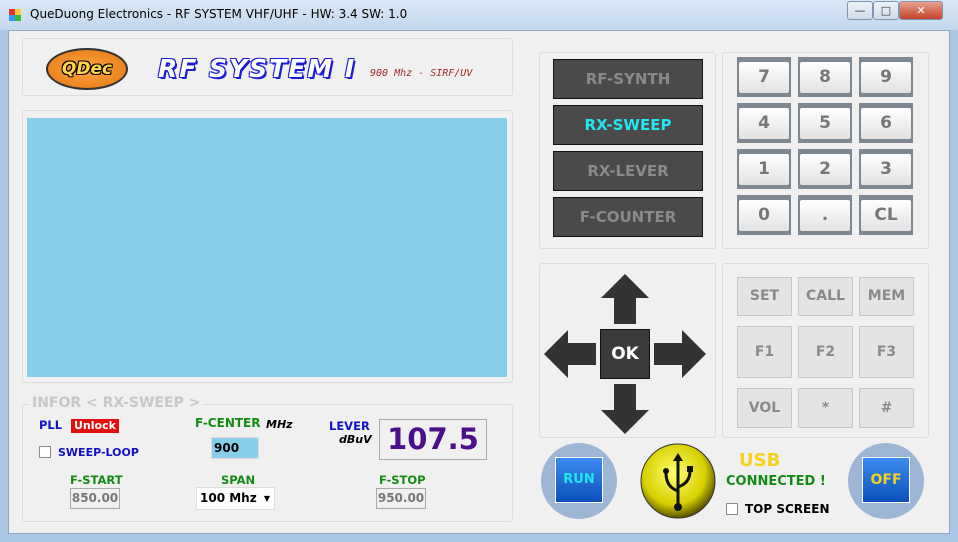  What do you see at coordinates (625, 299) in the screenshot?
I see `arrow-up-icon` at bounding box center [625, 299].